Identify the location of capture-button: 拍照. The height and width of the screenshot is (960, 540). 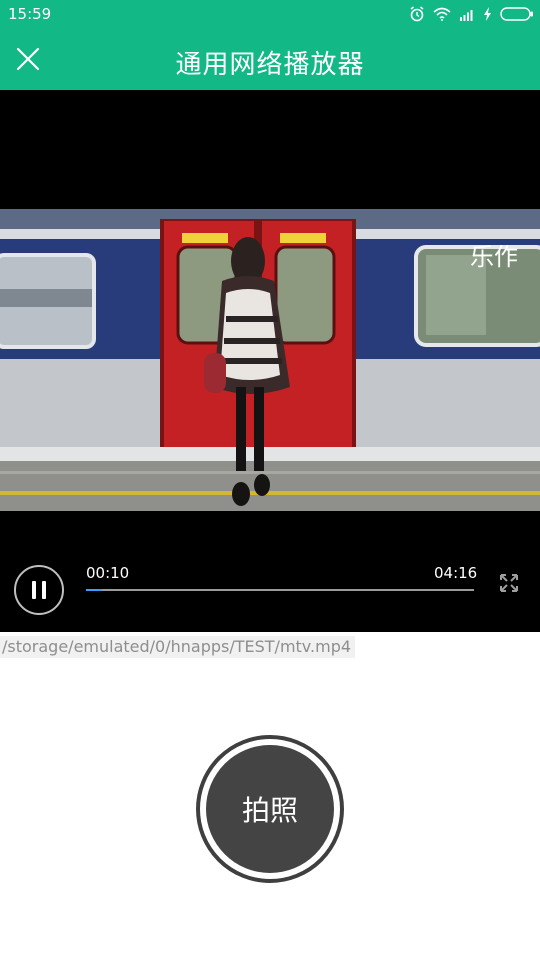
(270, 809).